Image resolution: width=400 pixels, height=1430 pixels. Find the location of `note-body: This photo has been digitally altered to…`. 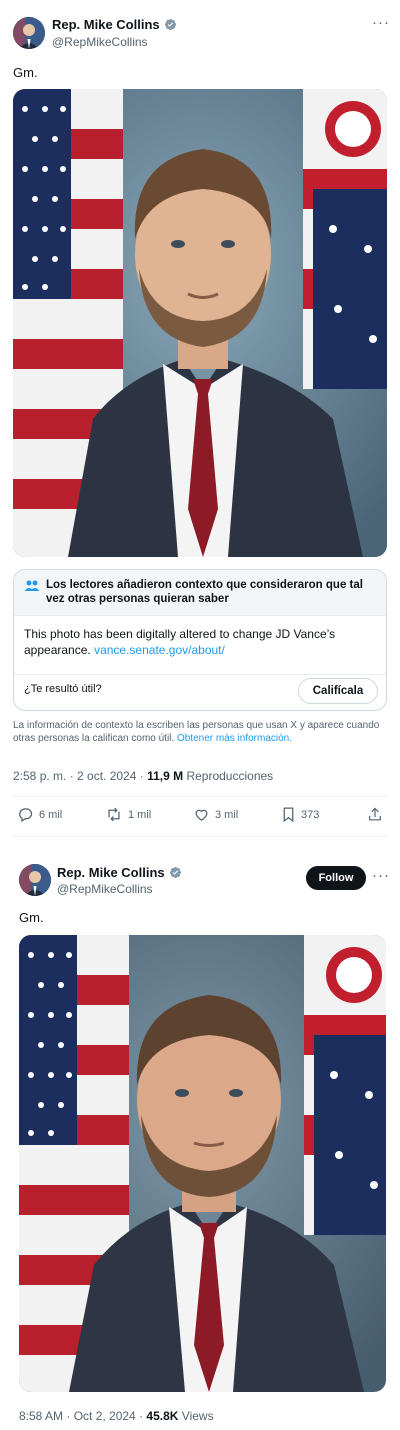

note-body: This photo has been digitally altered to… is located at coordinates (199, 642).